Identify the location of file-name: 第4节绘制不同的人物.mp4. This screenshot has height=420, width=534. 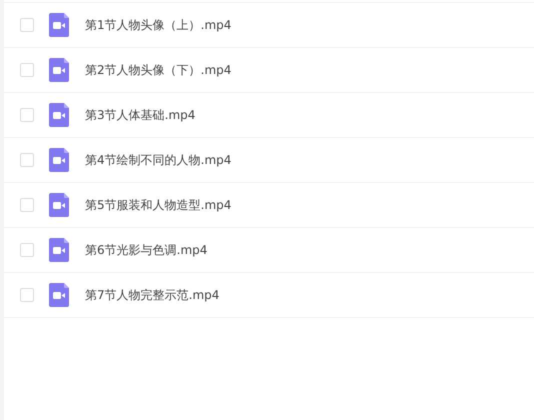
(158, 160).